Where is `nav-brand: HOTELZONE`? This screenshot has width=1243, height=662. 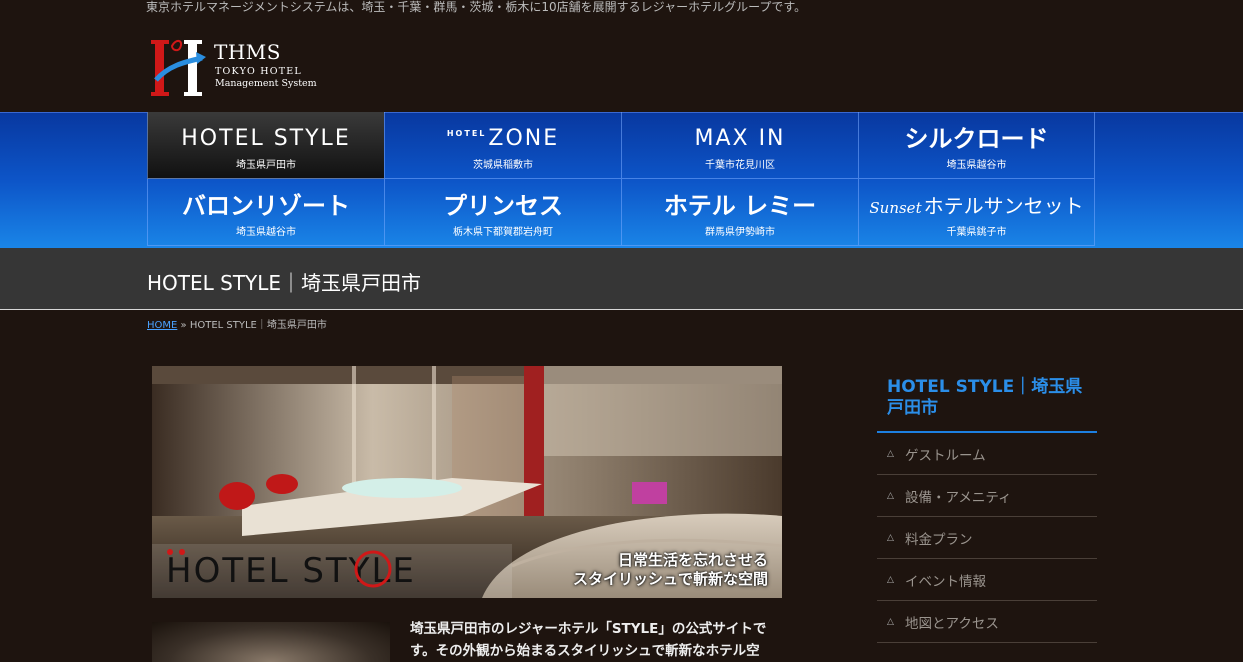 nav-brand: HOTELZONE is located at coordinates (503, 139).